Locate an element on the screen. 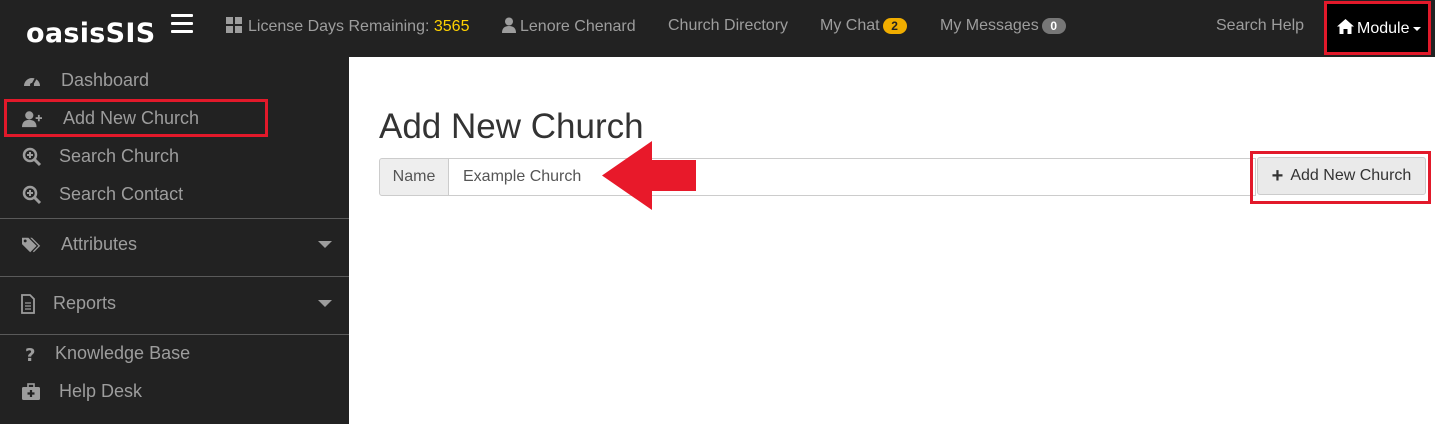 This screenshot has width=1435, height=424. sidebar-item-knowledge-base: ? Knowledge Base is located at coordinates (174, 354).